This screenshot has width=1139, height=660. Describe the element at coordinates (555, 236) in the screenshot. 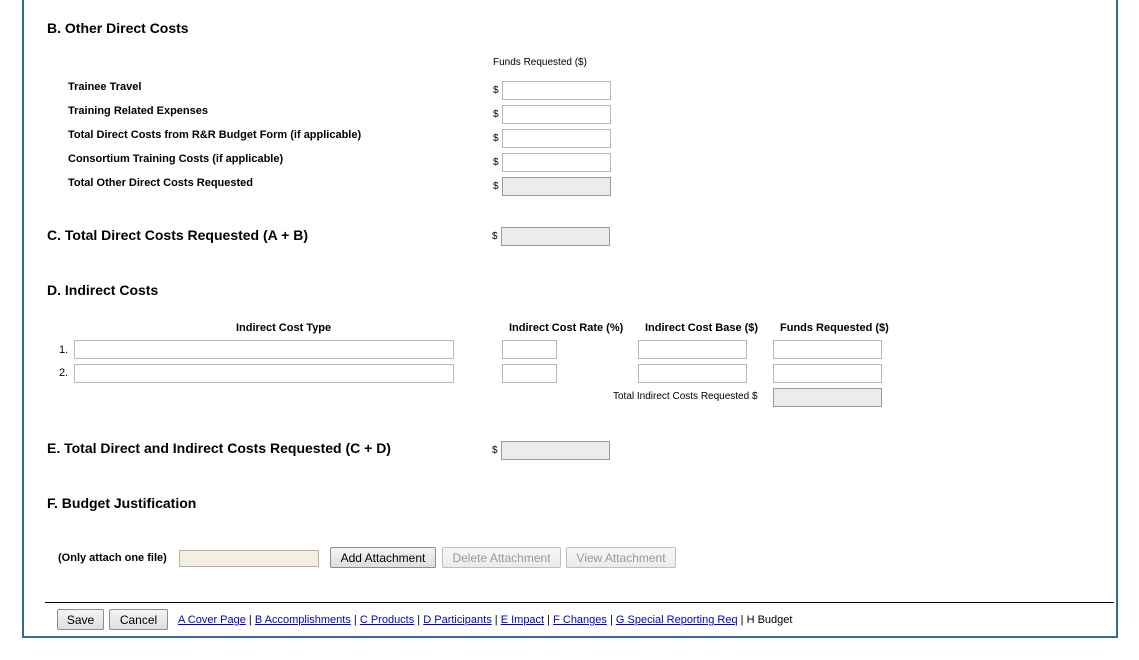

I see `total-direct-costs-field` at that location.